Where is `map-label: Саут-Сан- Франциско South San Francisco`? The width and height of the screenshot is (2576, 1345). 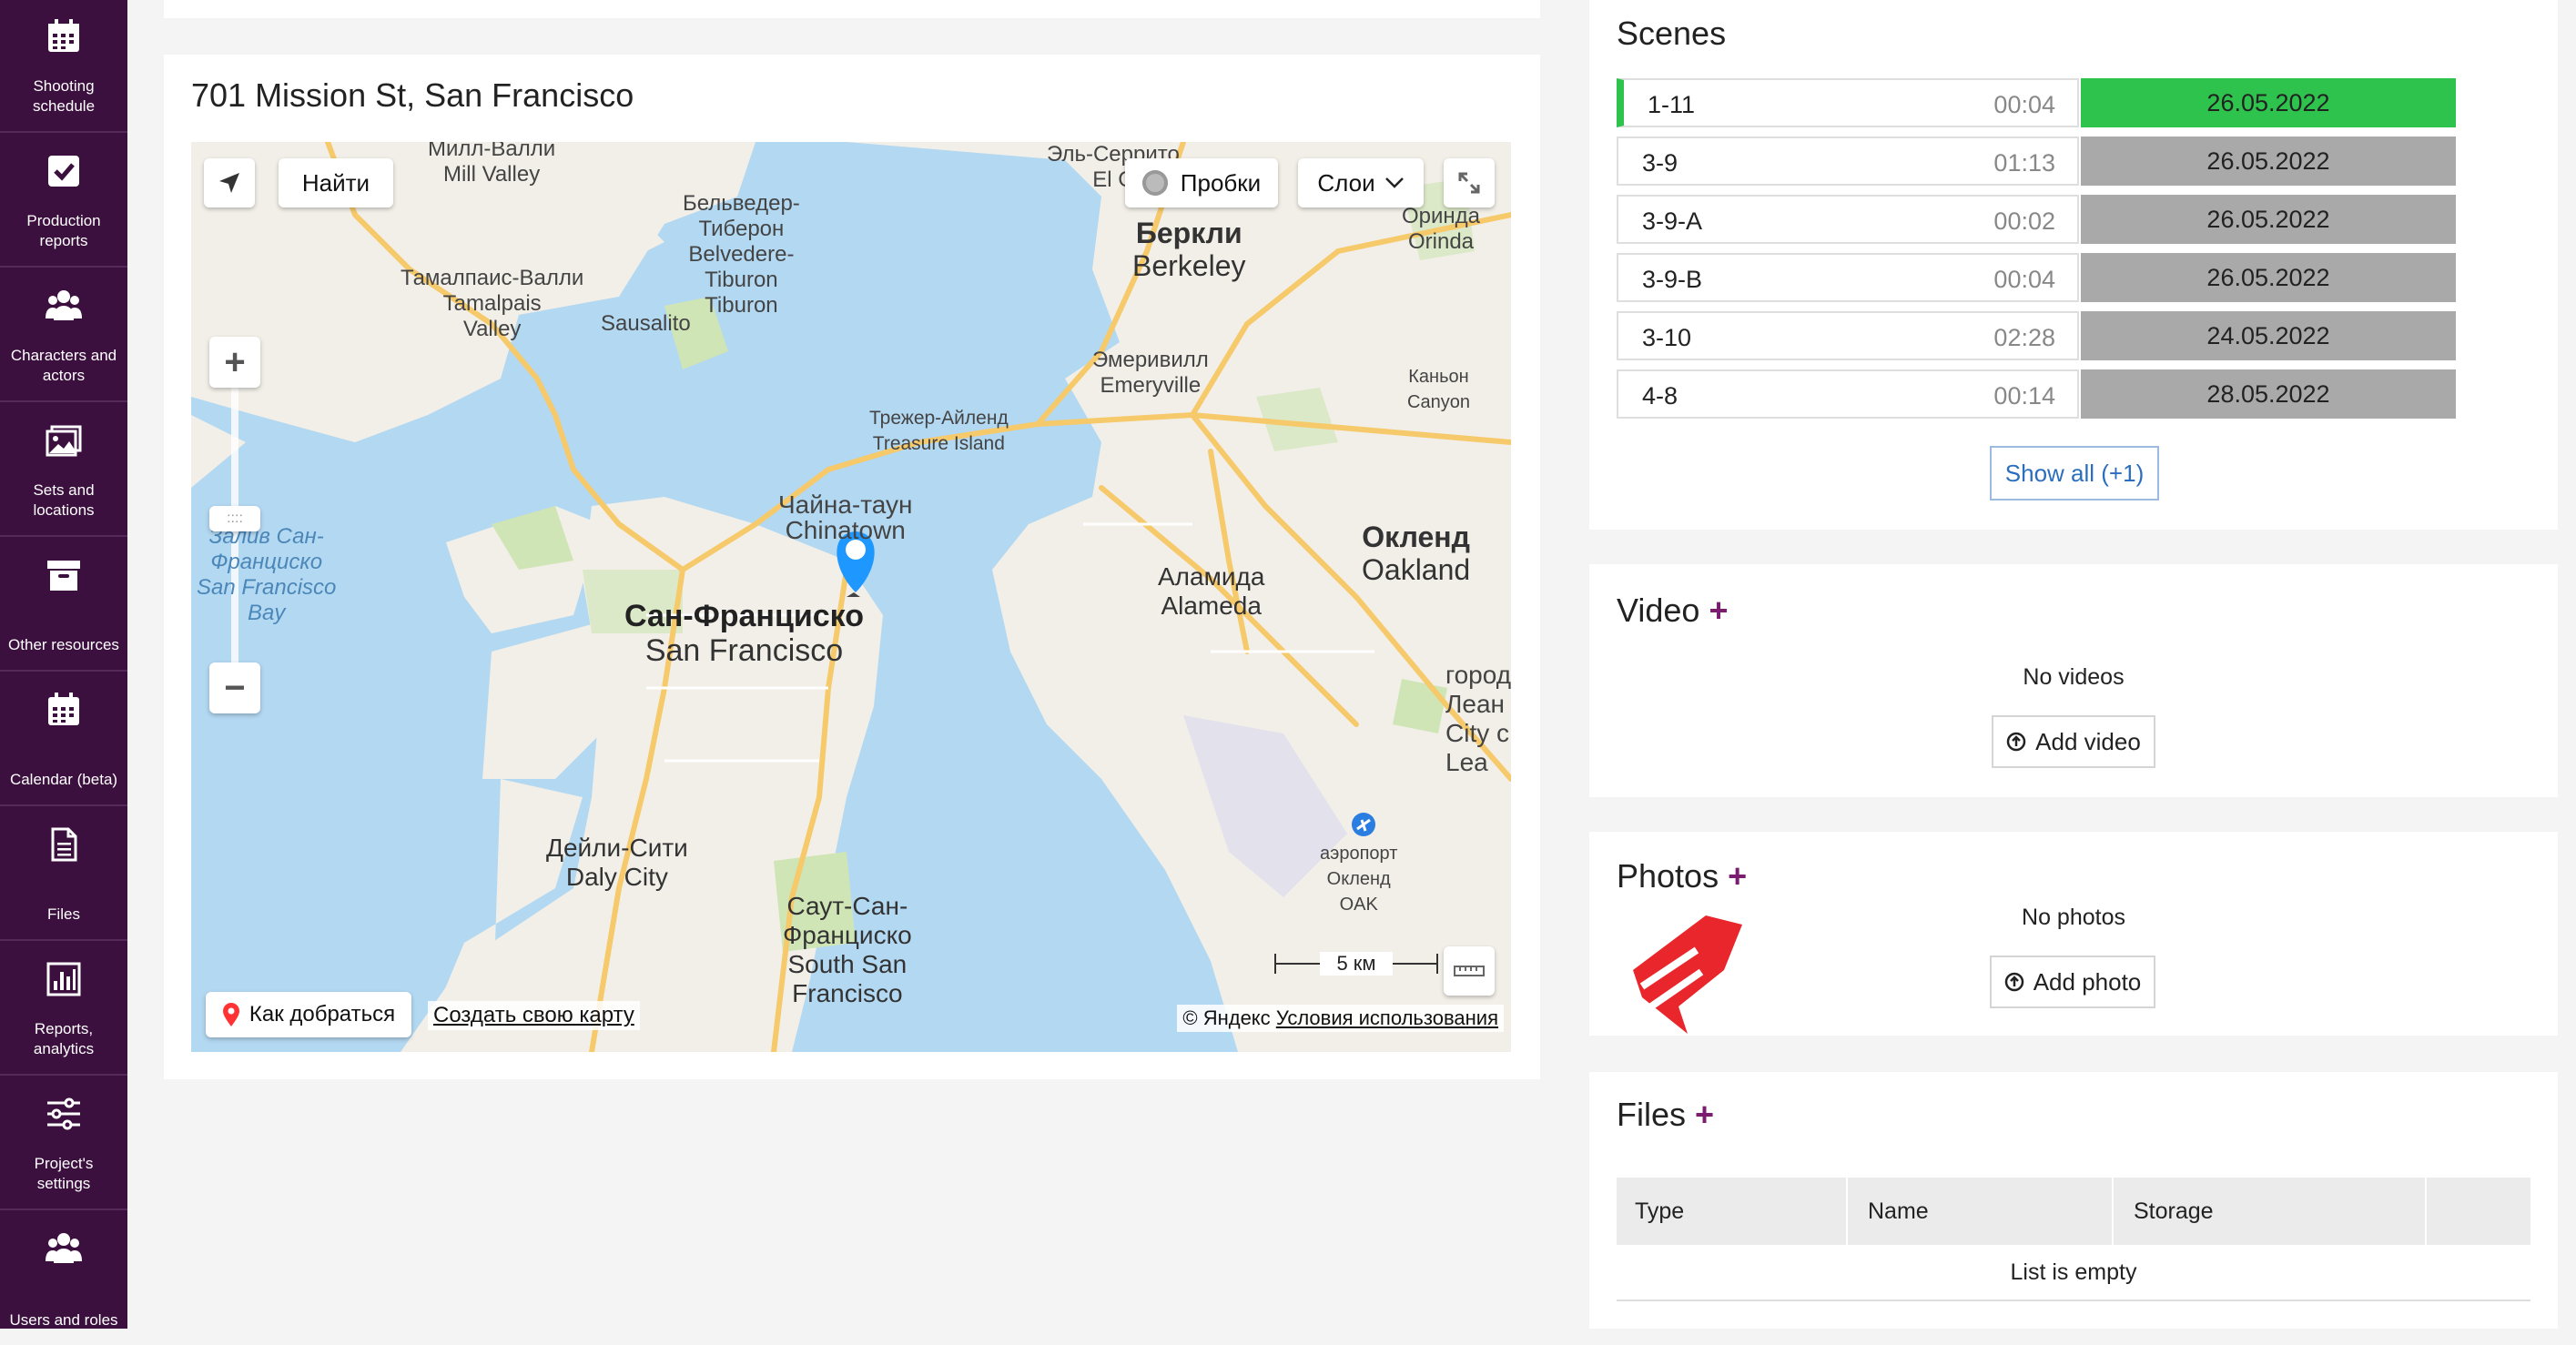
map-label: Саут-Сан- Франциско South San Francisco is located at coordinates (847, 949).